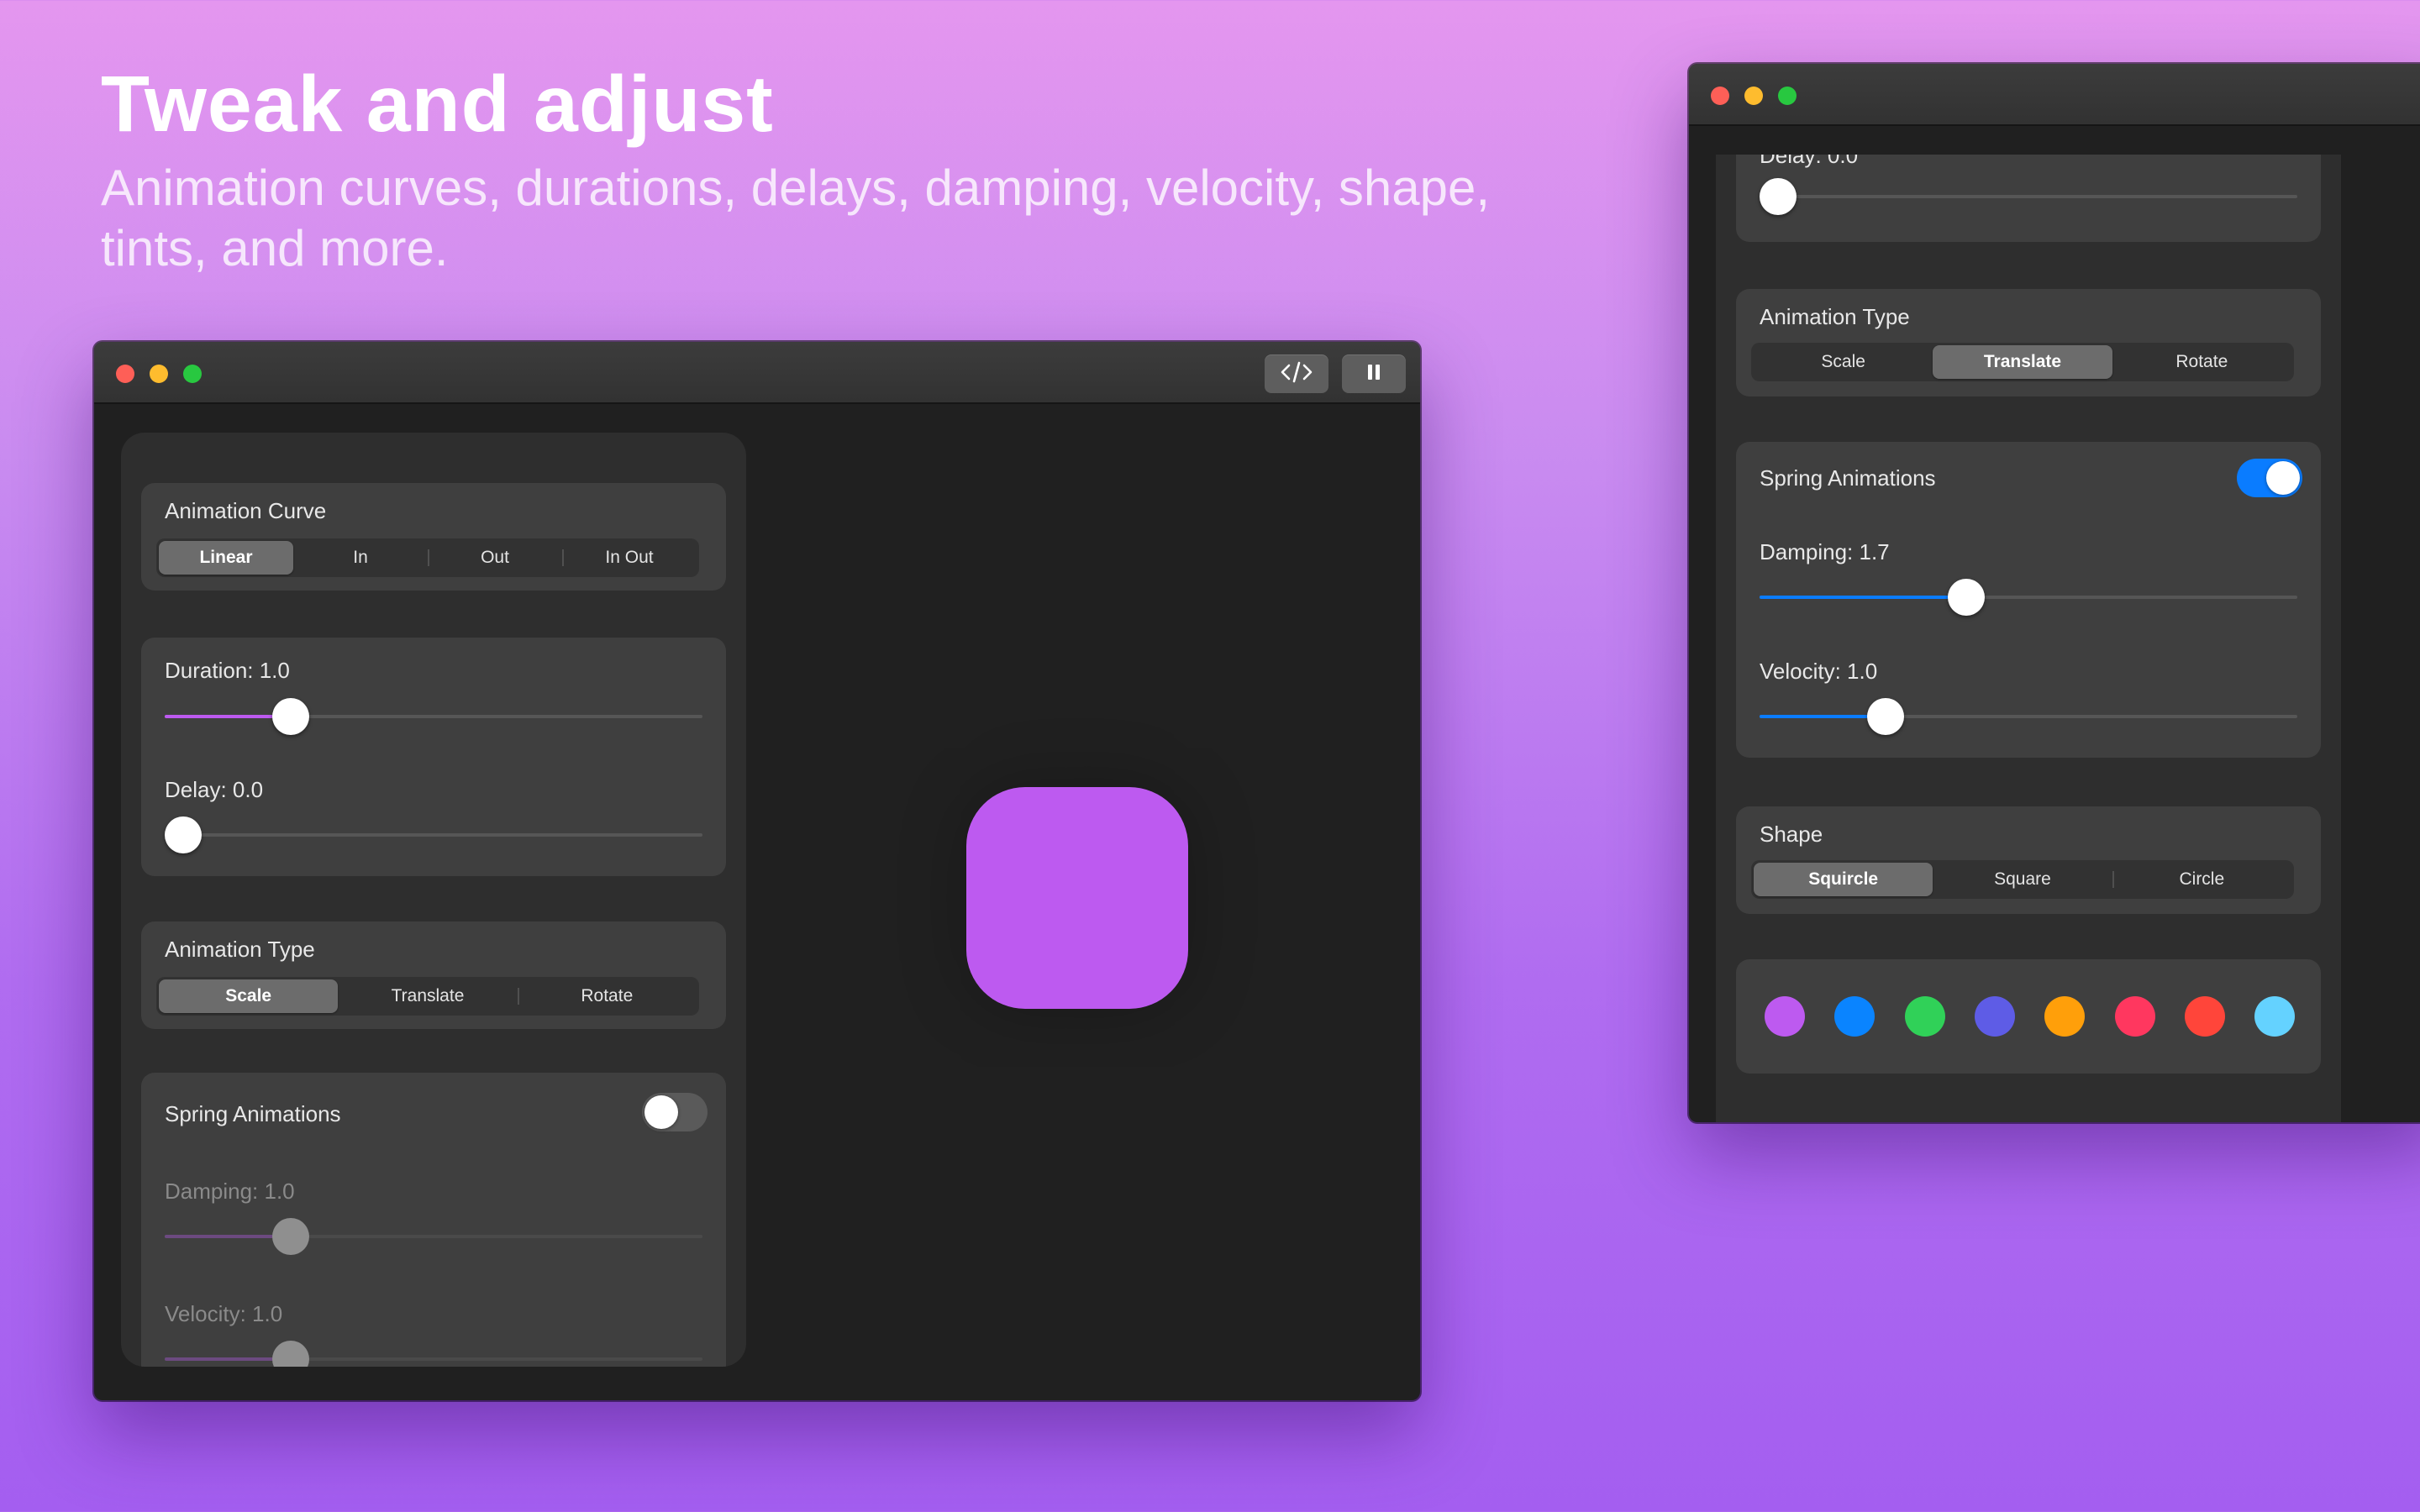  What do you see at coordinates (246, 510) in the screenshot?
I see `animation-curve-label: Animation Curve` at bounding box center [246, 510].